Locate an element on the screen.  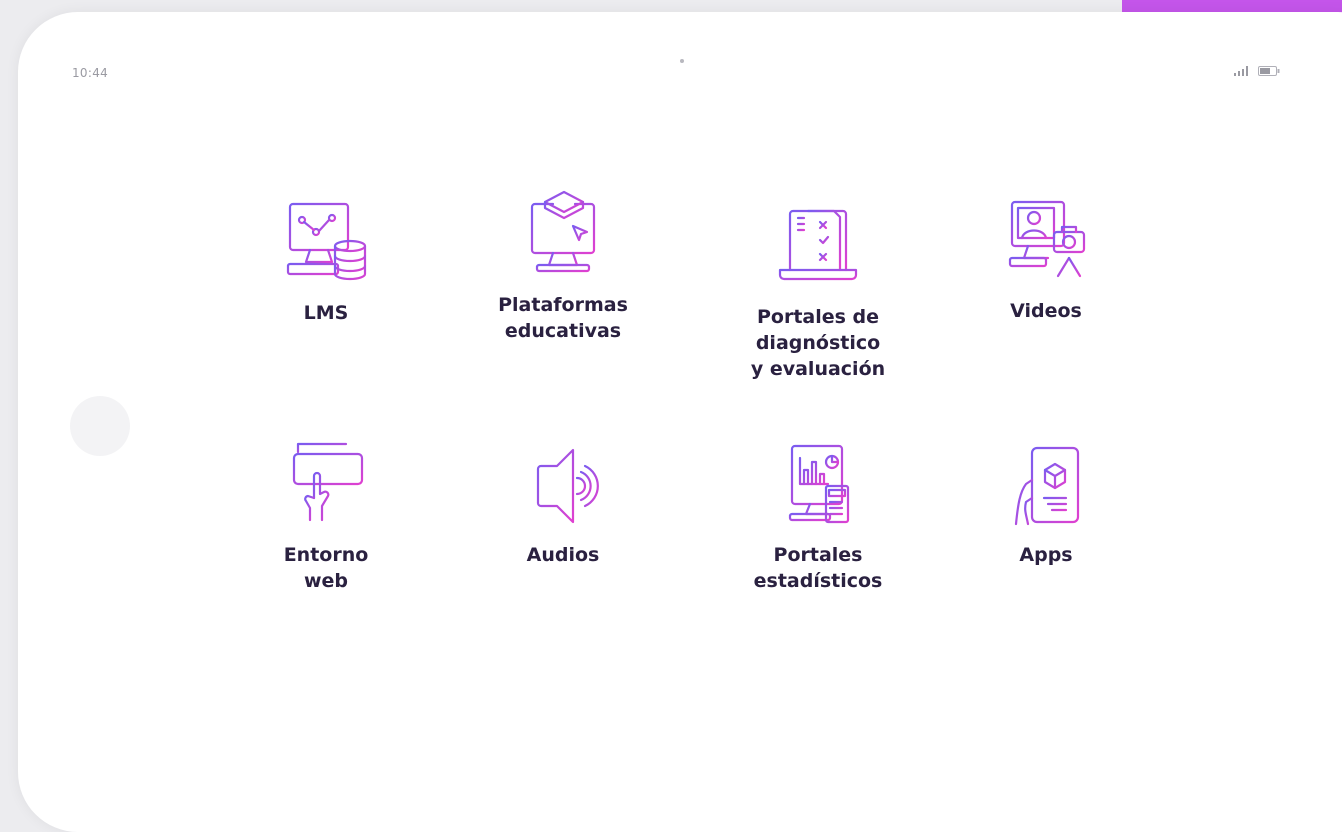
app-label: Apps is located at coordinates (1046, 555).